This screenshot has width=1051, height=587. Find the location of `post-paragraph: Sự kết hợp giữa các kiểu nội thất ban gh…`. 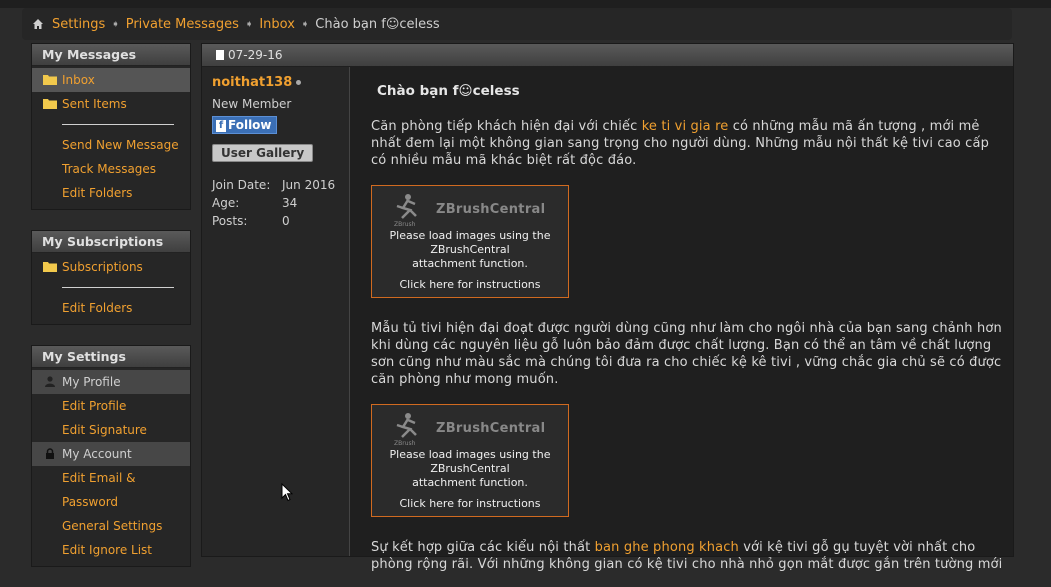

post-paragraph: Sự kết hợp giữa các kiểu nội thất ban gh… is located at coordinates (687, 556).